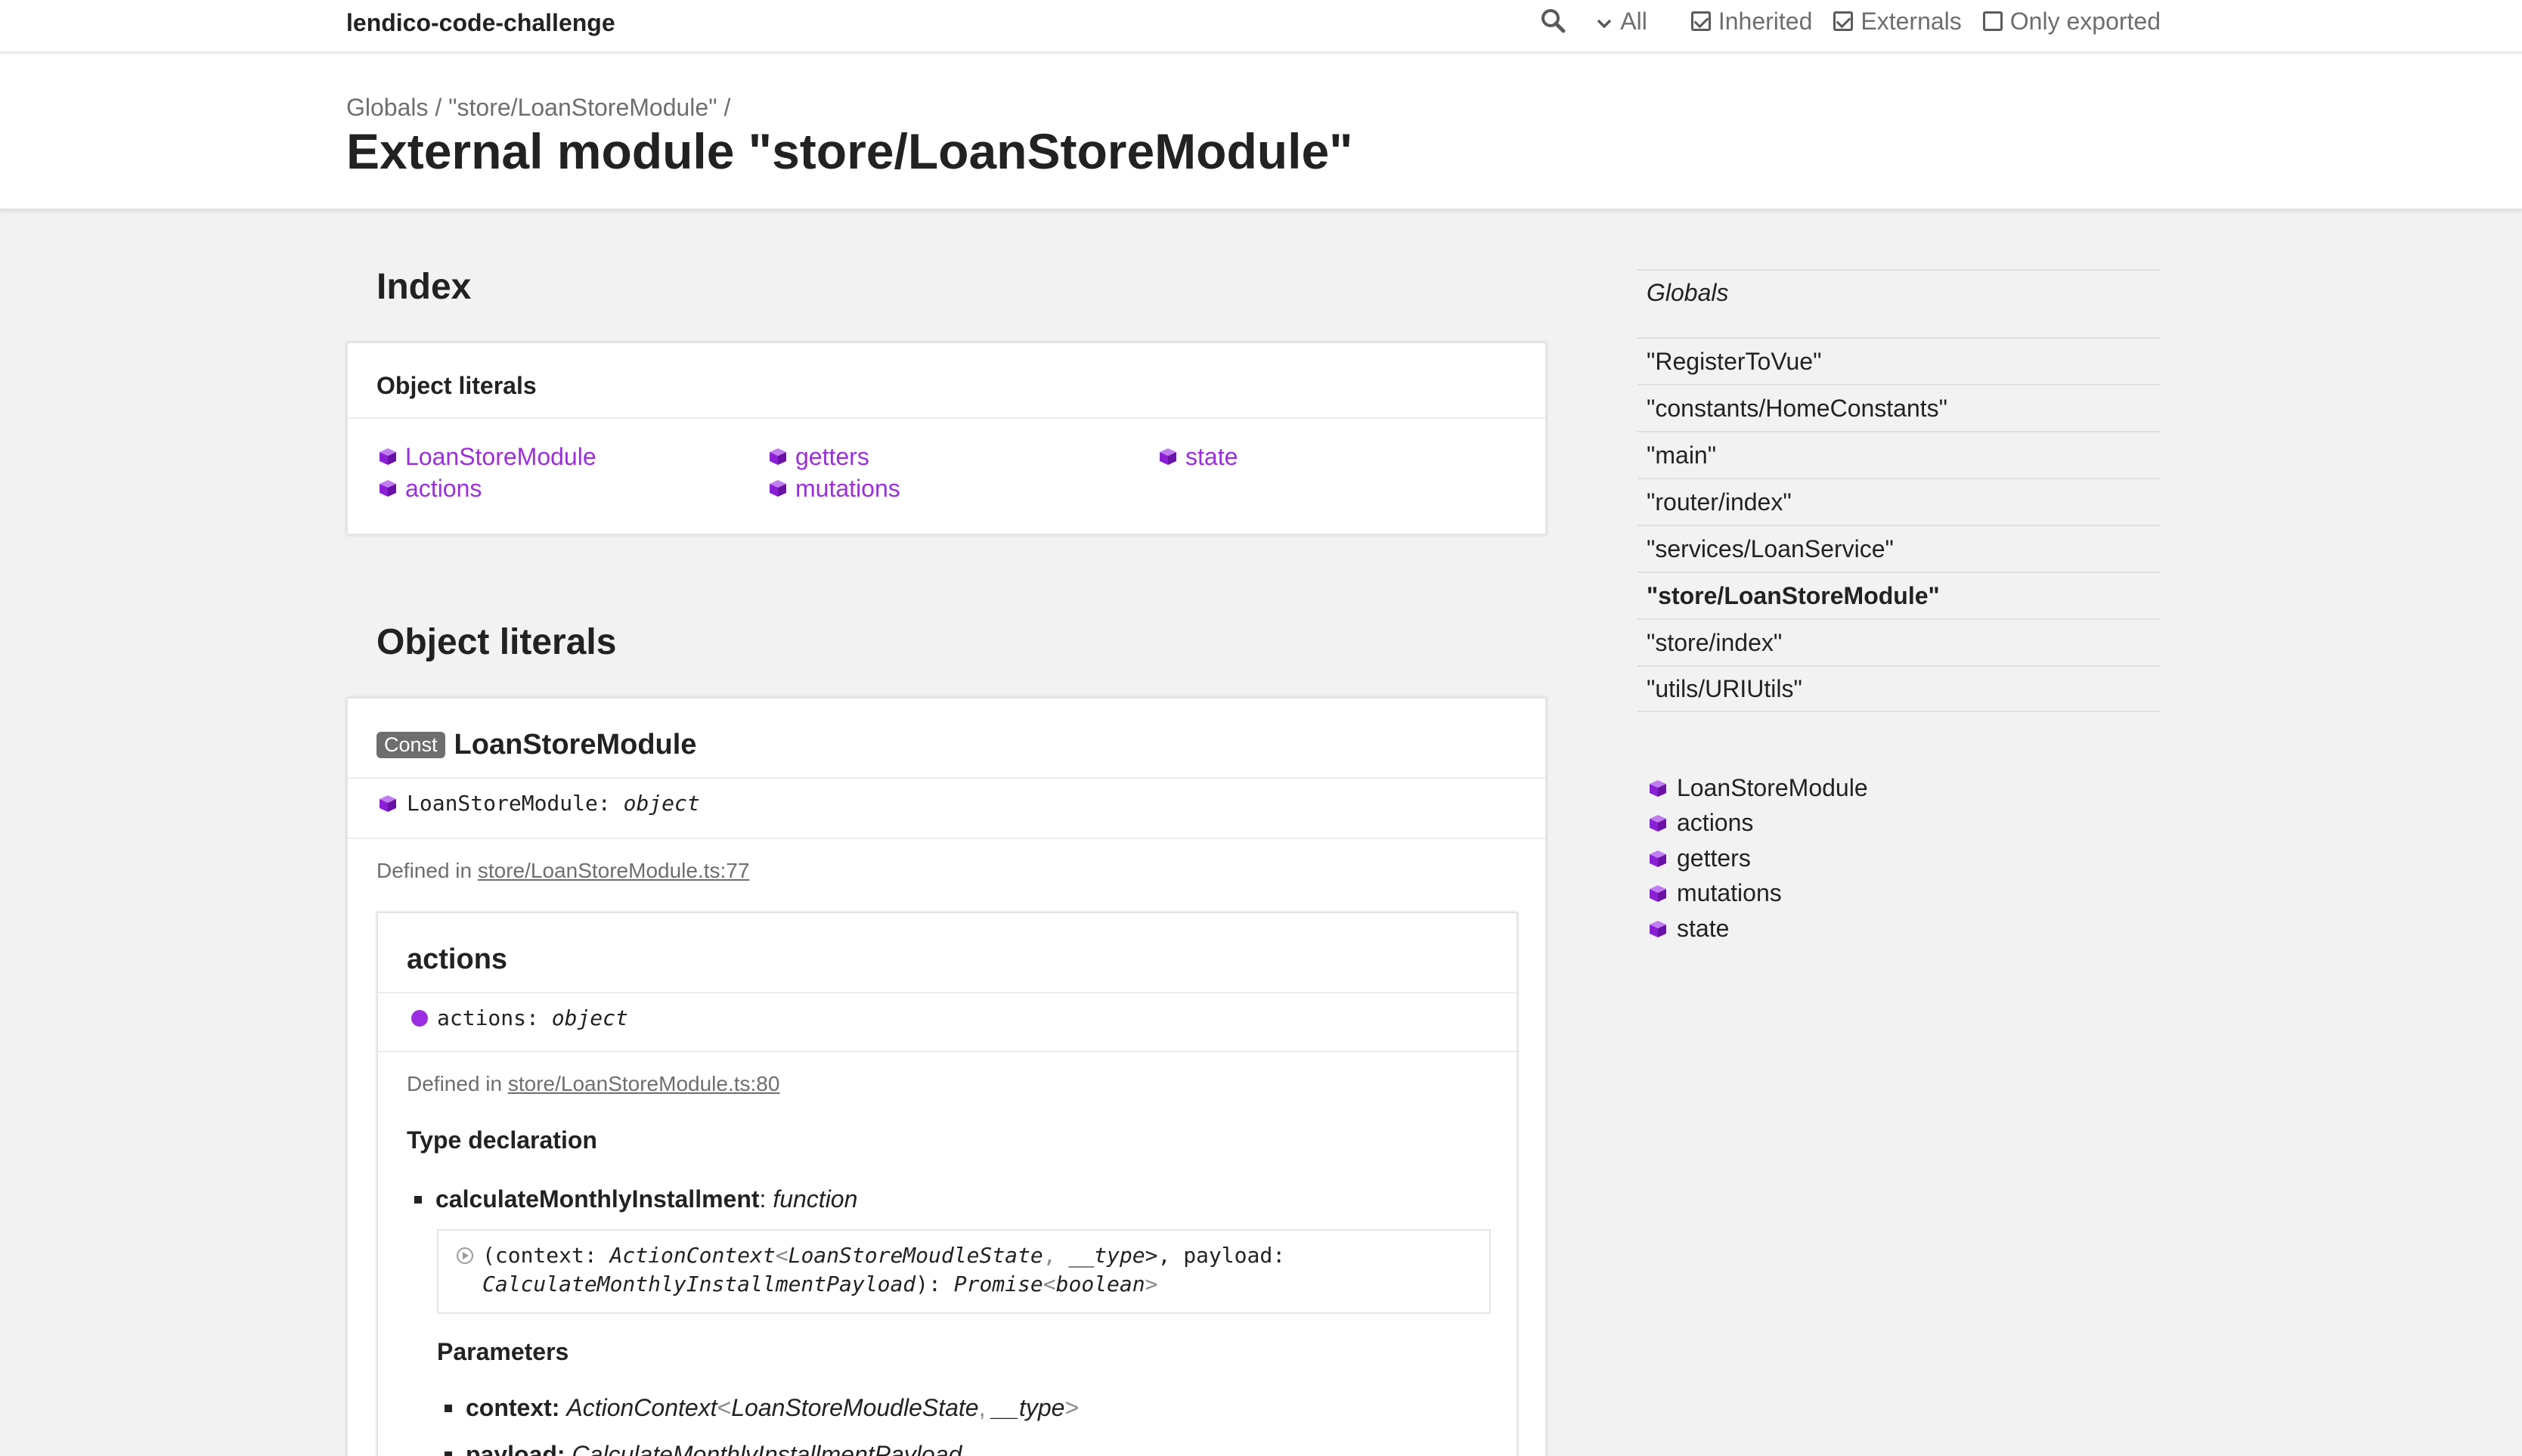  Describe the element at coordinates (2085, 21) in the screenshot. I see `only-exported-label: Only exported` at that location.